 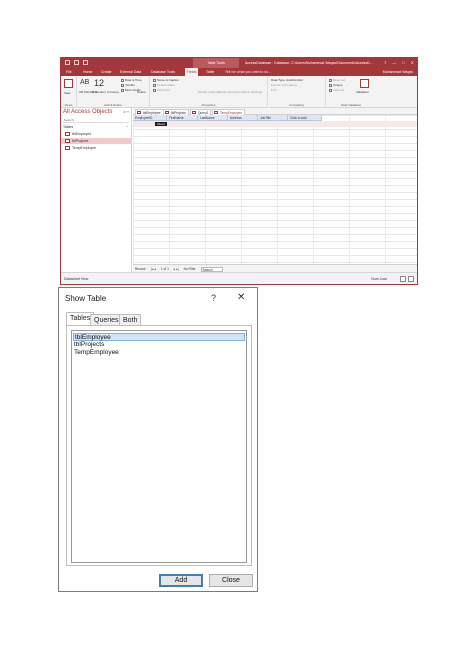 What do you see at coordinates (166, 80) in the screenshot?
I see `name-caption-button: Name & Caption` at bounding box center [166, 80].